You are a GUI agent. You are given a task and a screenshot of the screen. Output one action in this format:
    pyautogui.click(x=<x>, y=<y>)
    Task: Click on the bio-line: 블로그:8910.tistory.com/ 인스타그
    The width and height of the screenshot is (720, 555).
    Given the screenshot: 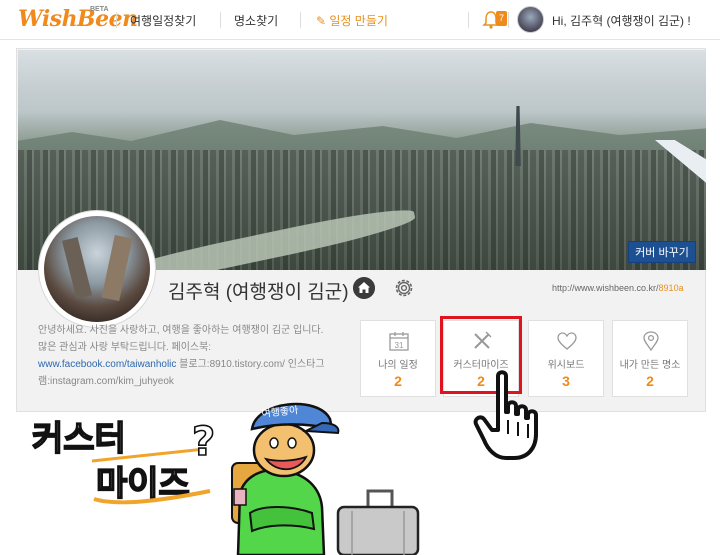 What is the action you would take?
    pyautogui.click(x=250, y=364)
    